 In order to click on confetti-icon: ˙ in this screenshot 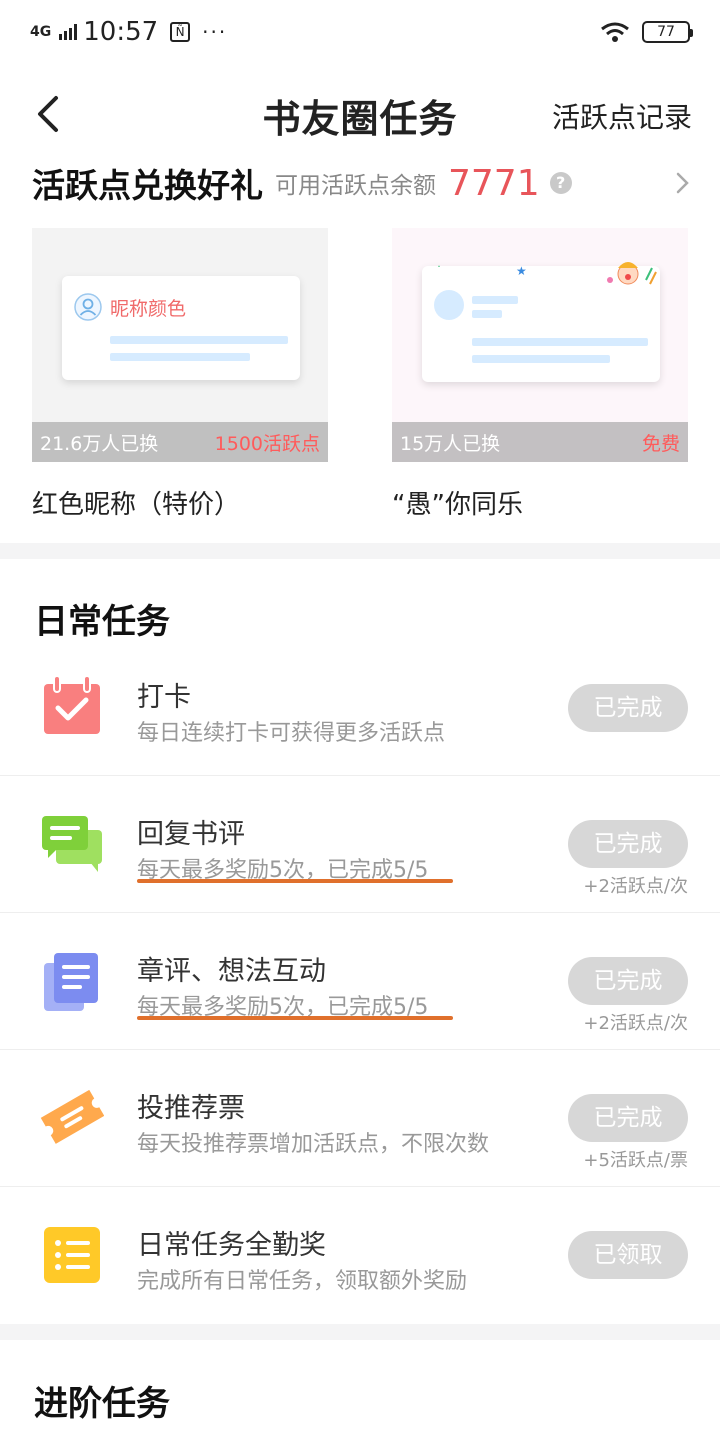, I will do `click(439, 271)`.